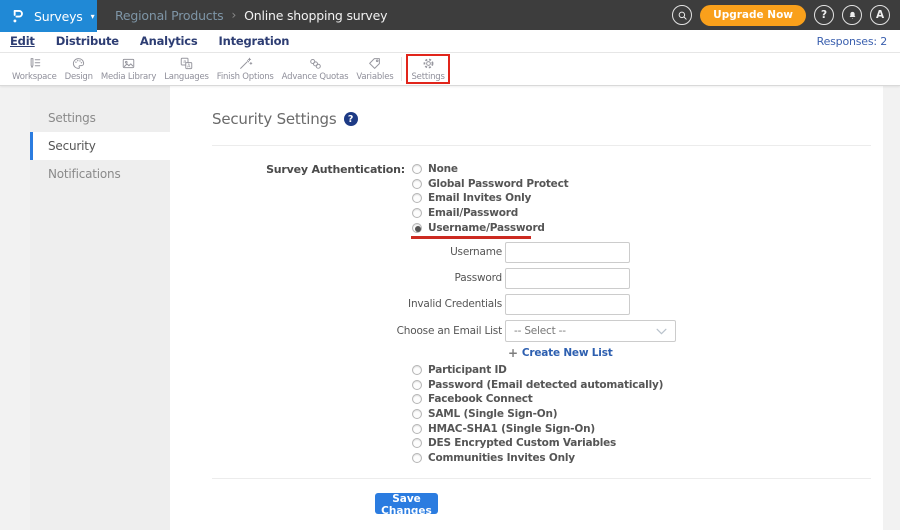 The image size is (900, 530). I want to click on image-icon, so click(128, 63).